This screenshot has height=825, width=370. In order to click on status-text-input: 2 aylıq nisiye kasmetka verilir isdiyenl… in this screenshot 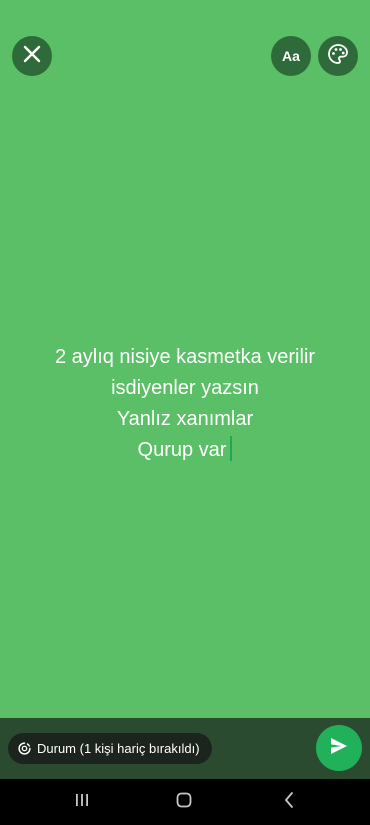, I will do `click(185, 404)`.